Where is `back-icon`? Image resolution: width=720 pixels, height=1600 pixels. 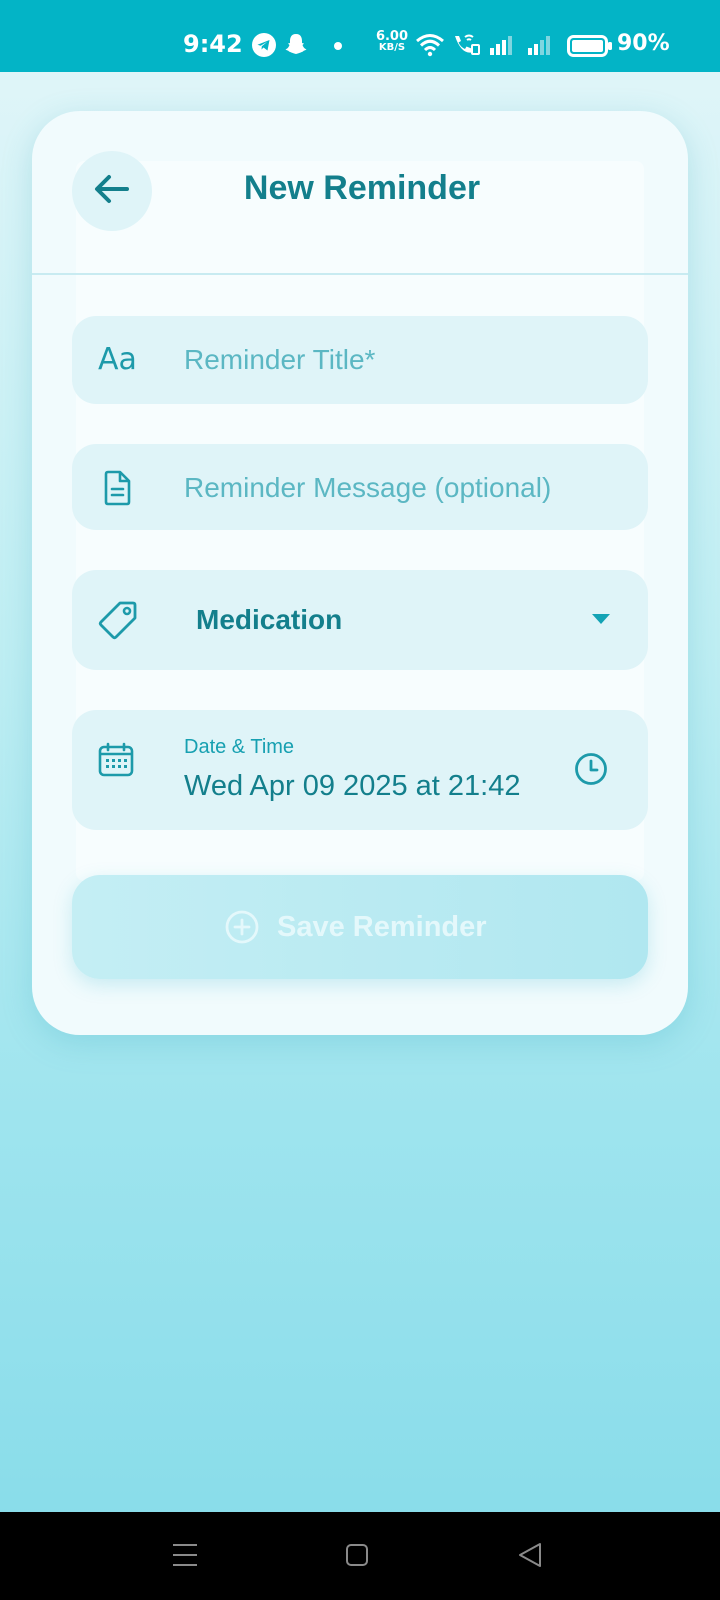 back-icon is located at coordinates (530, 1557).